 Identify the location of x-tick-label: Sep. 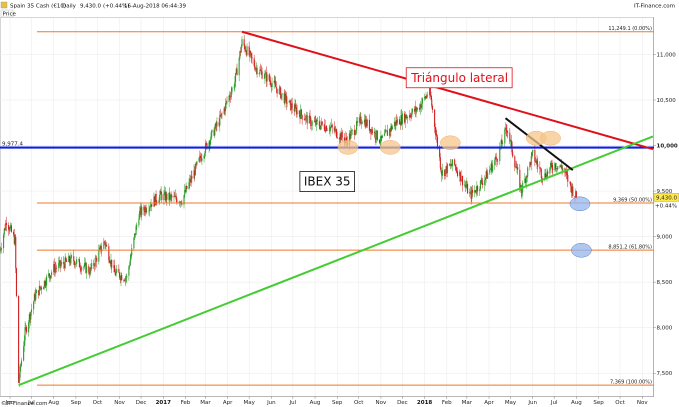
(337, 403).